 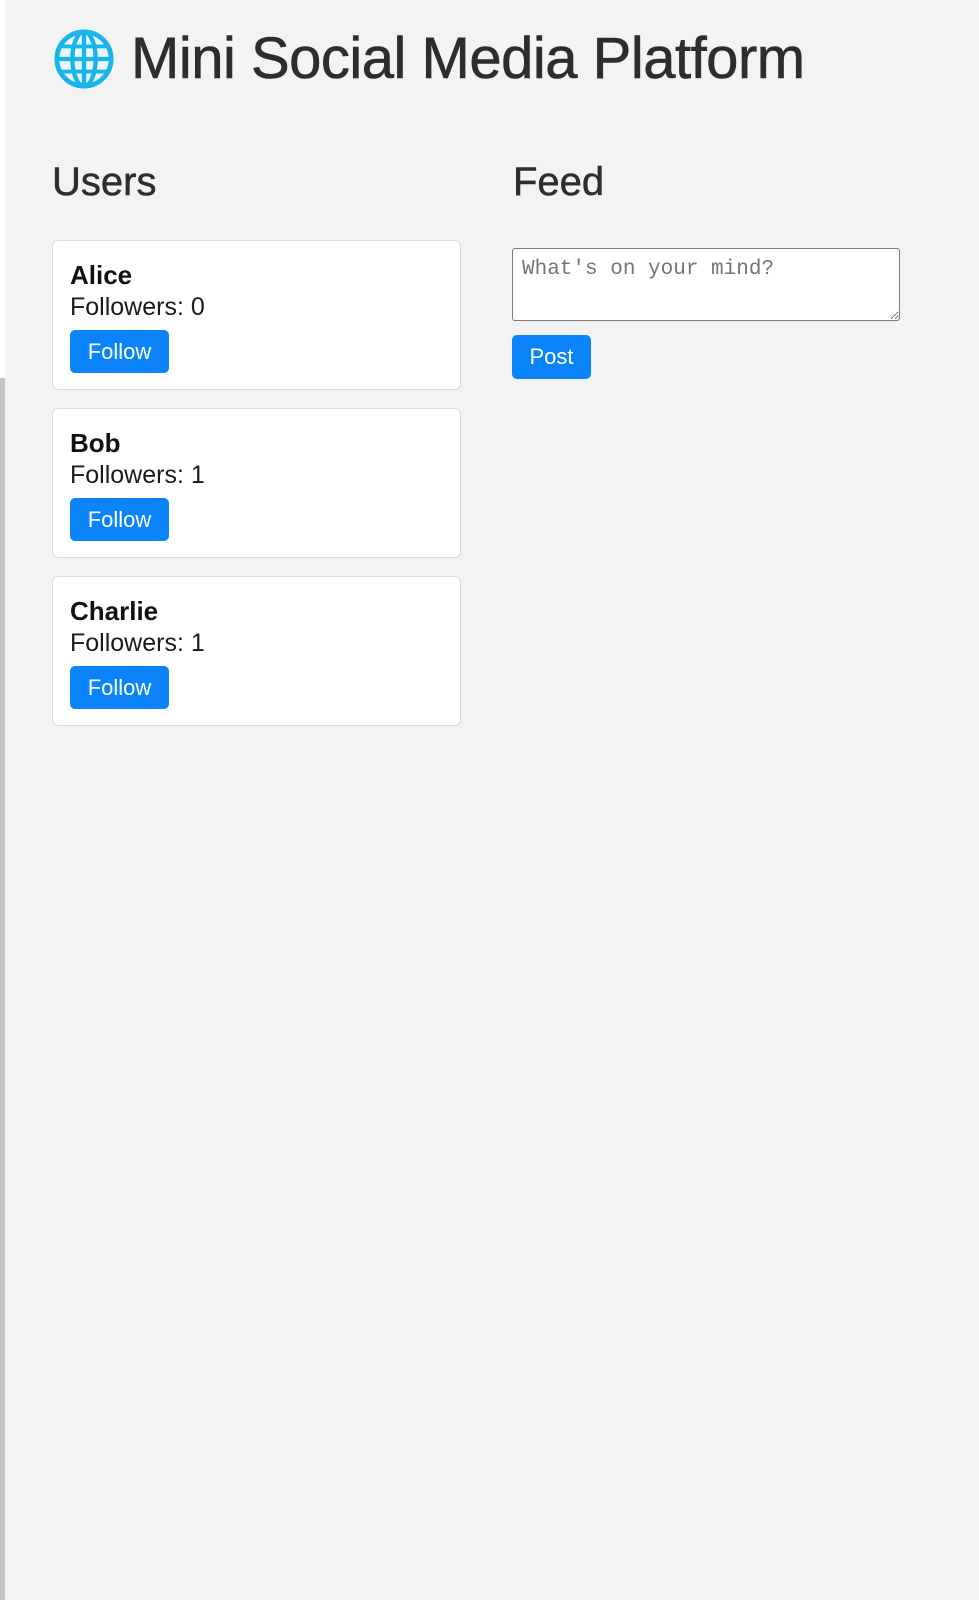 What do you see at coordinates (95, 443) in the screenshot?
I see `user-name: Bob` at bounding box center [95, 443].